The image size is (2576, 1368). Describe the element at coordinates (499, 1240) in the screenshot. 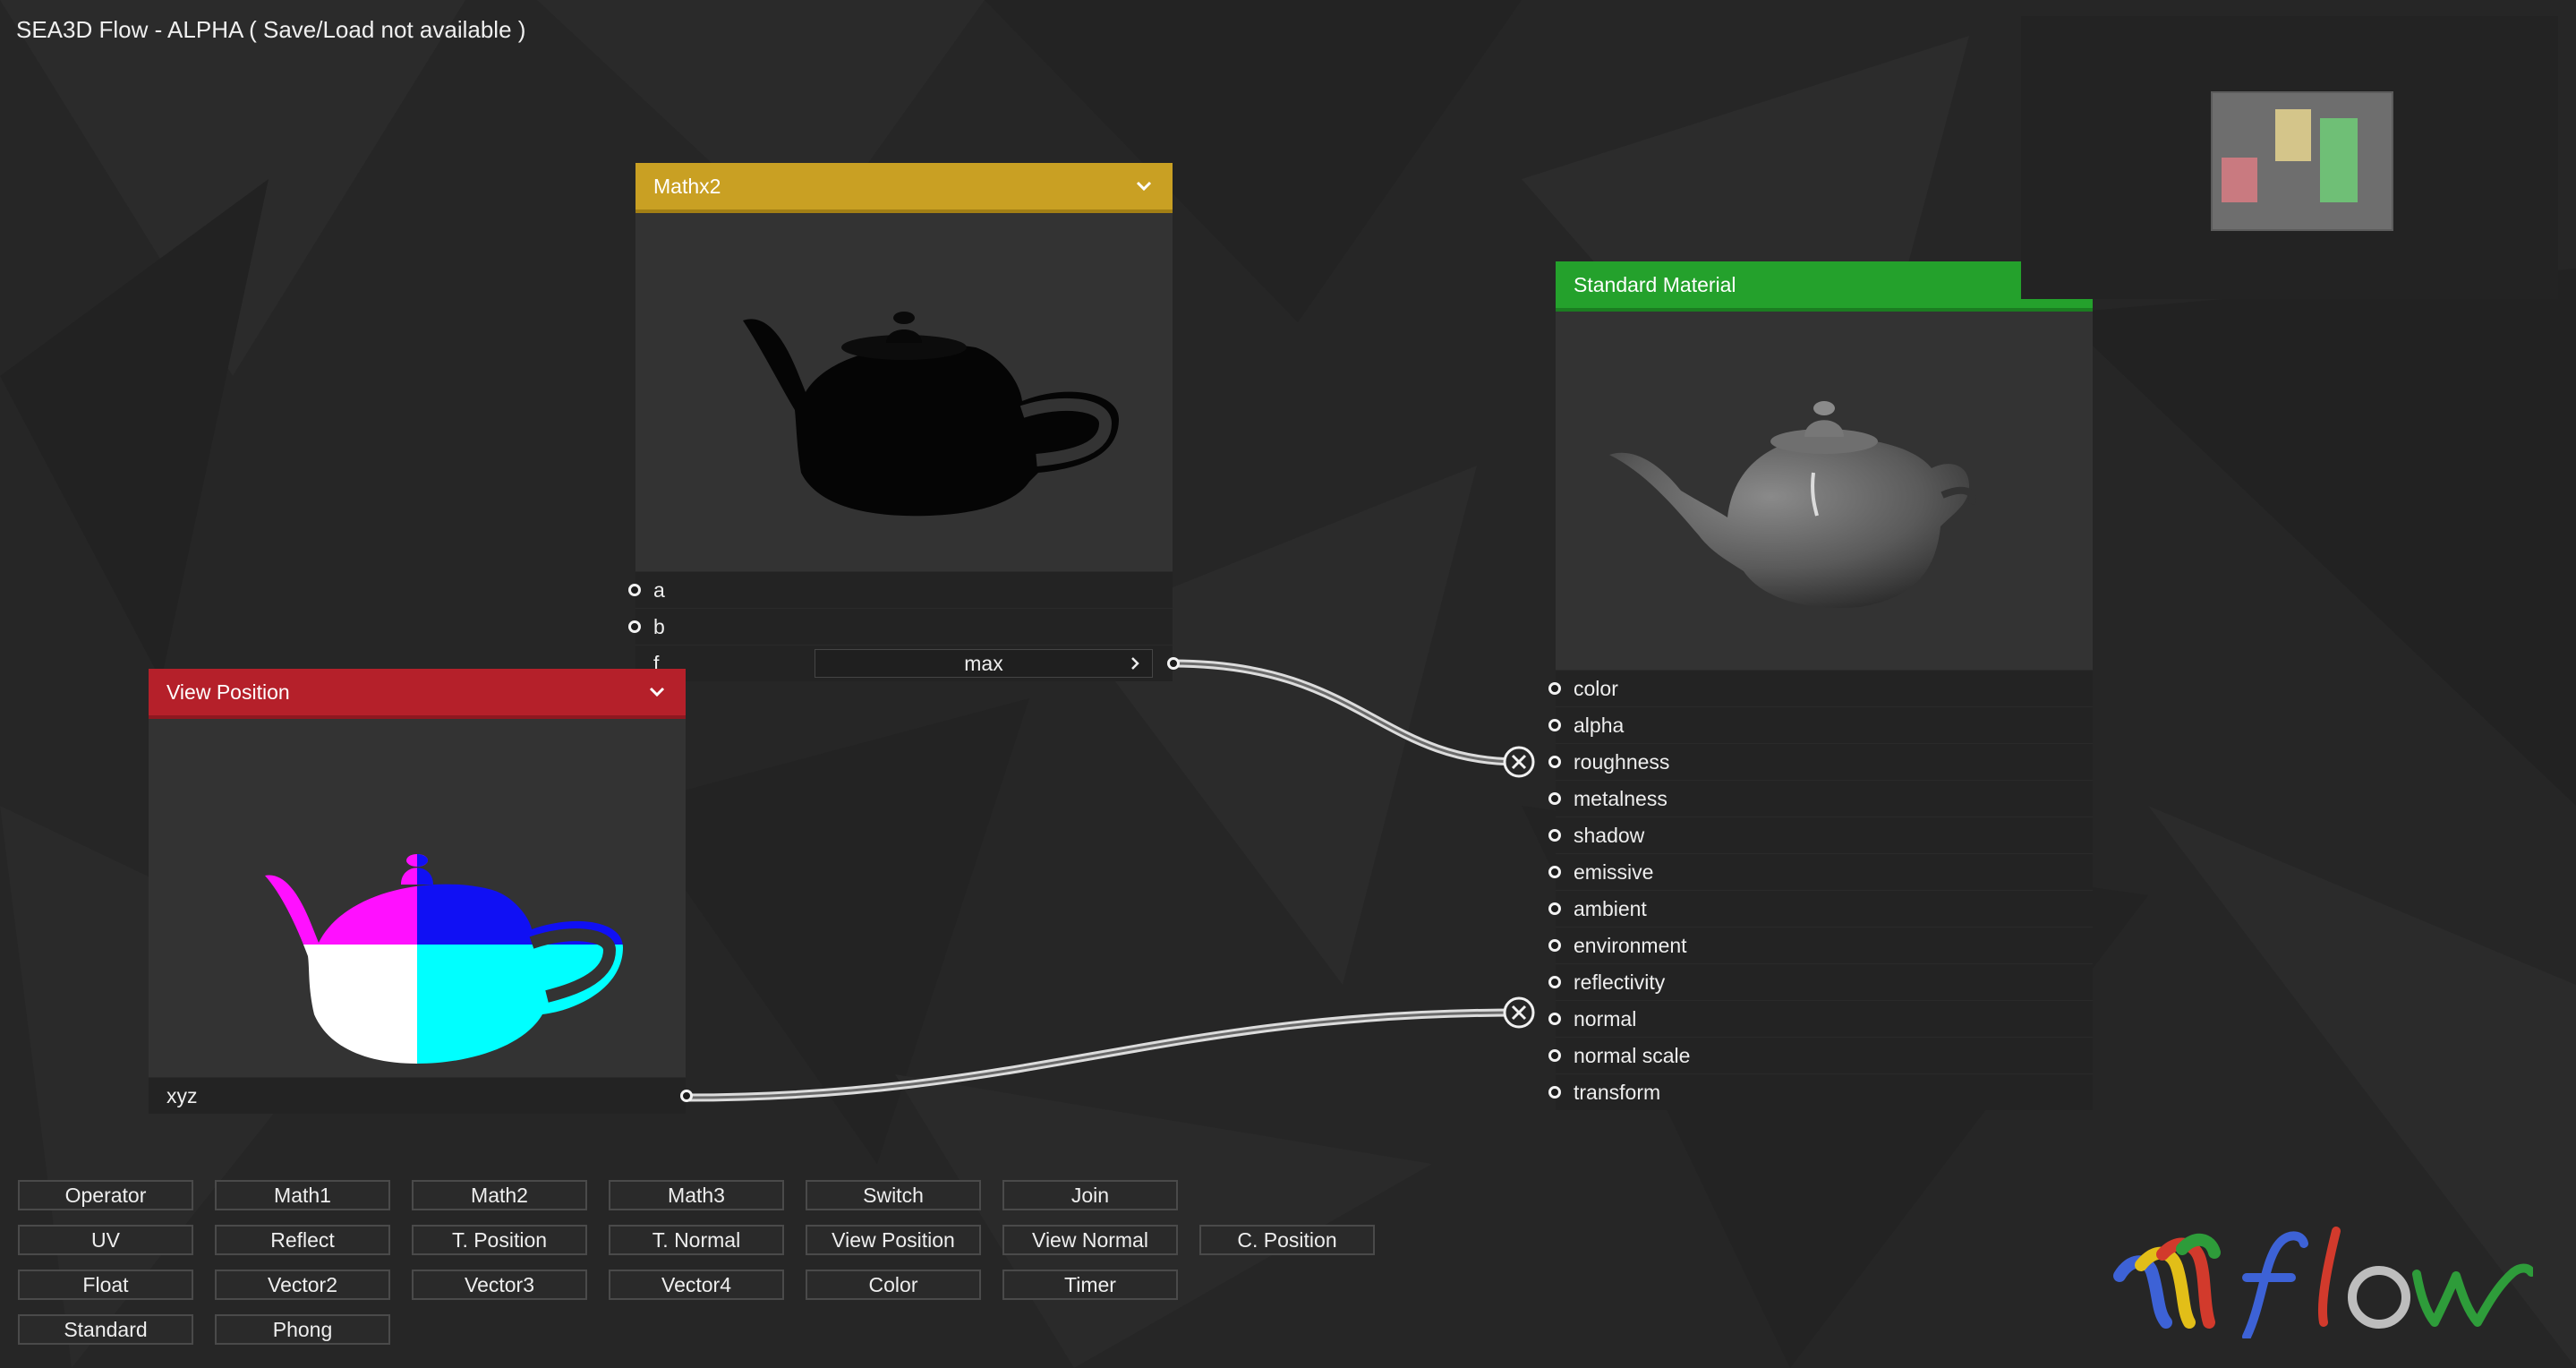

I see `add-t-position-button: T. Position` at that location.